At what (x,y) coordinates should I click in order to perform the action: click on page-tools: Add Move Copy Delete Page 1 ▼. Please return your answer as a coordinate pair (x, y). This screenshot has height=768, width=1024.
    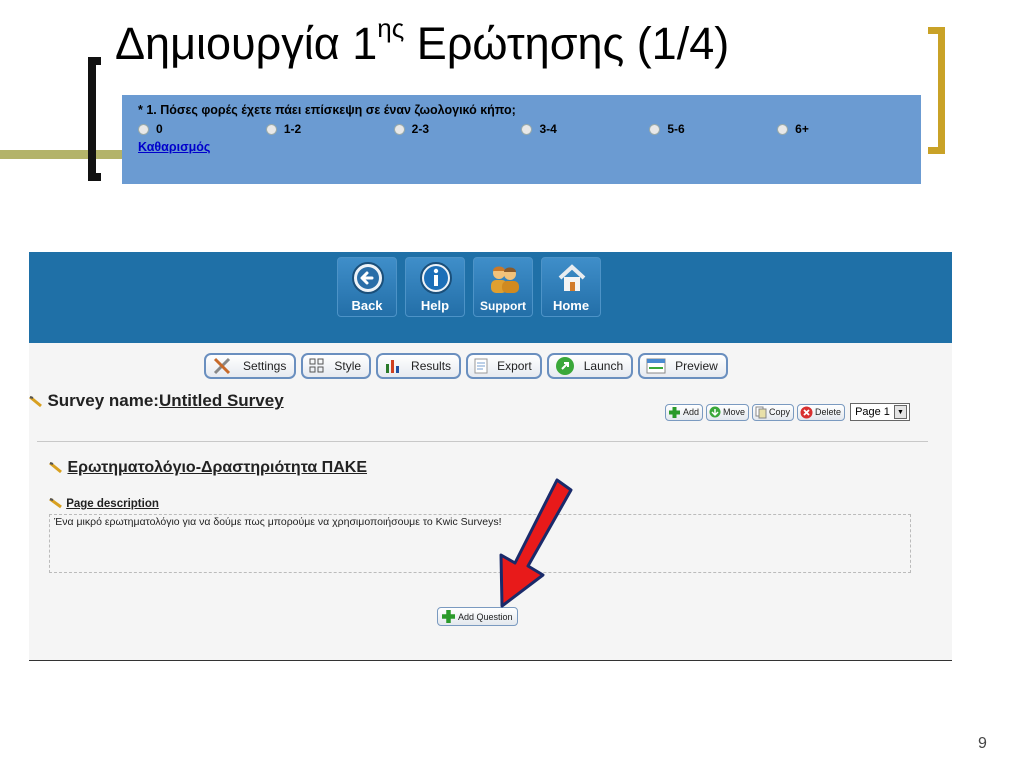
    Looking at the image, I should click on (787, 412).